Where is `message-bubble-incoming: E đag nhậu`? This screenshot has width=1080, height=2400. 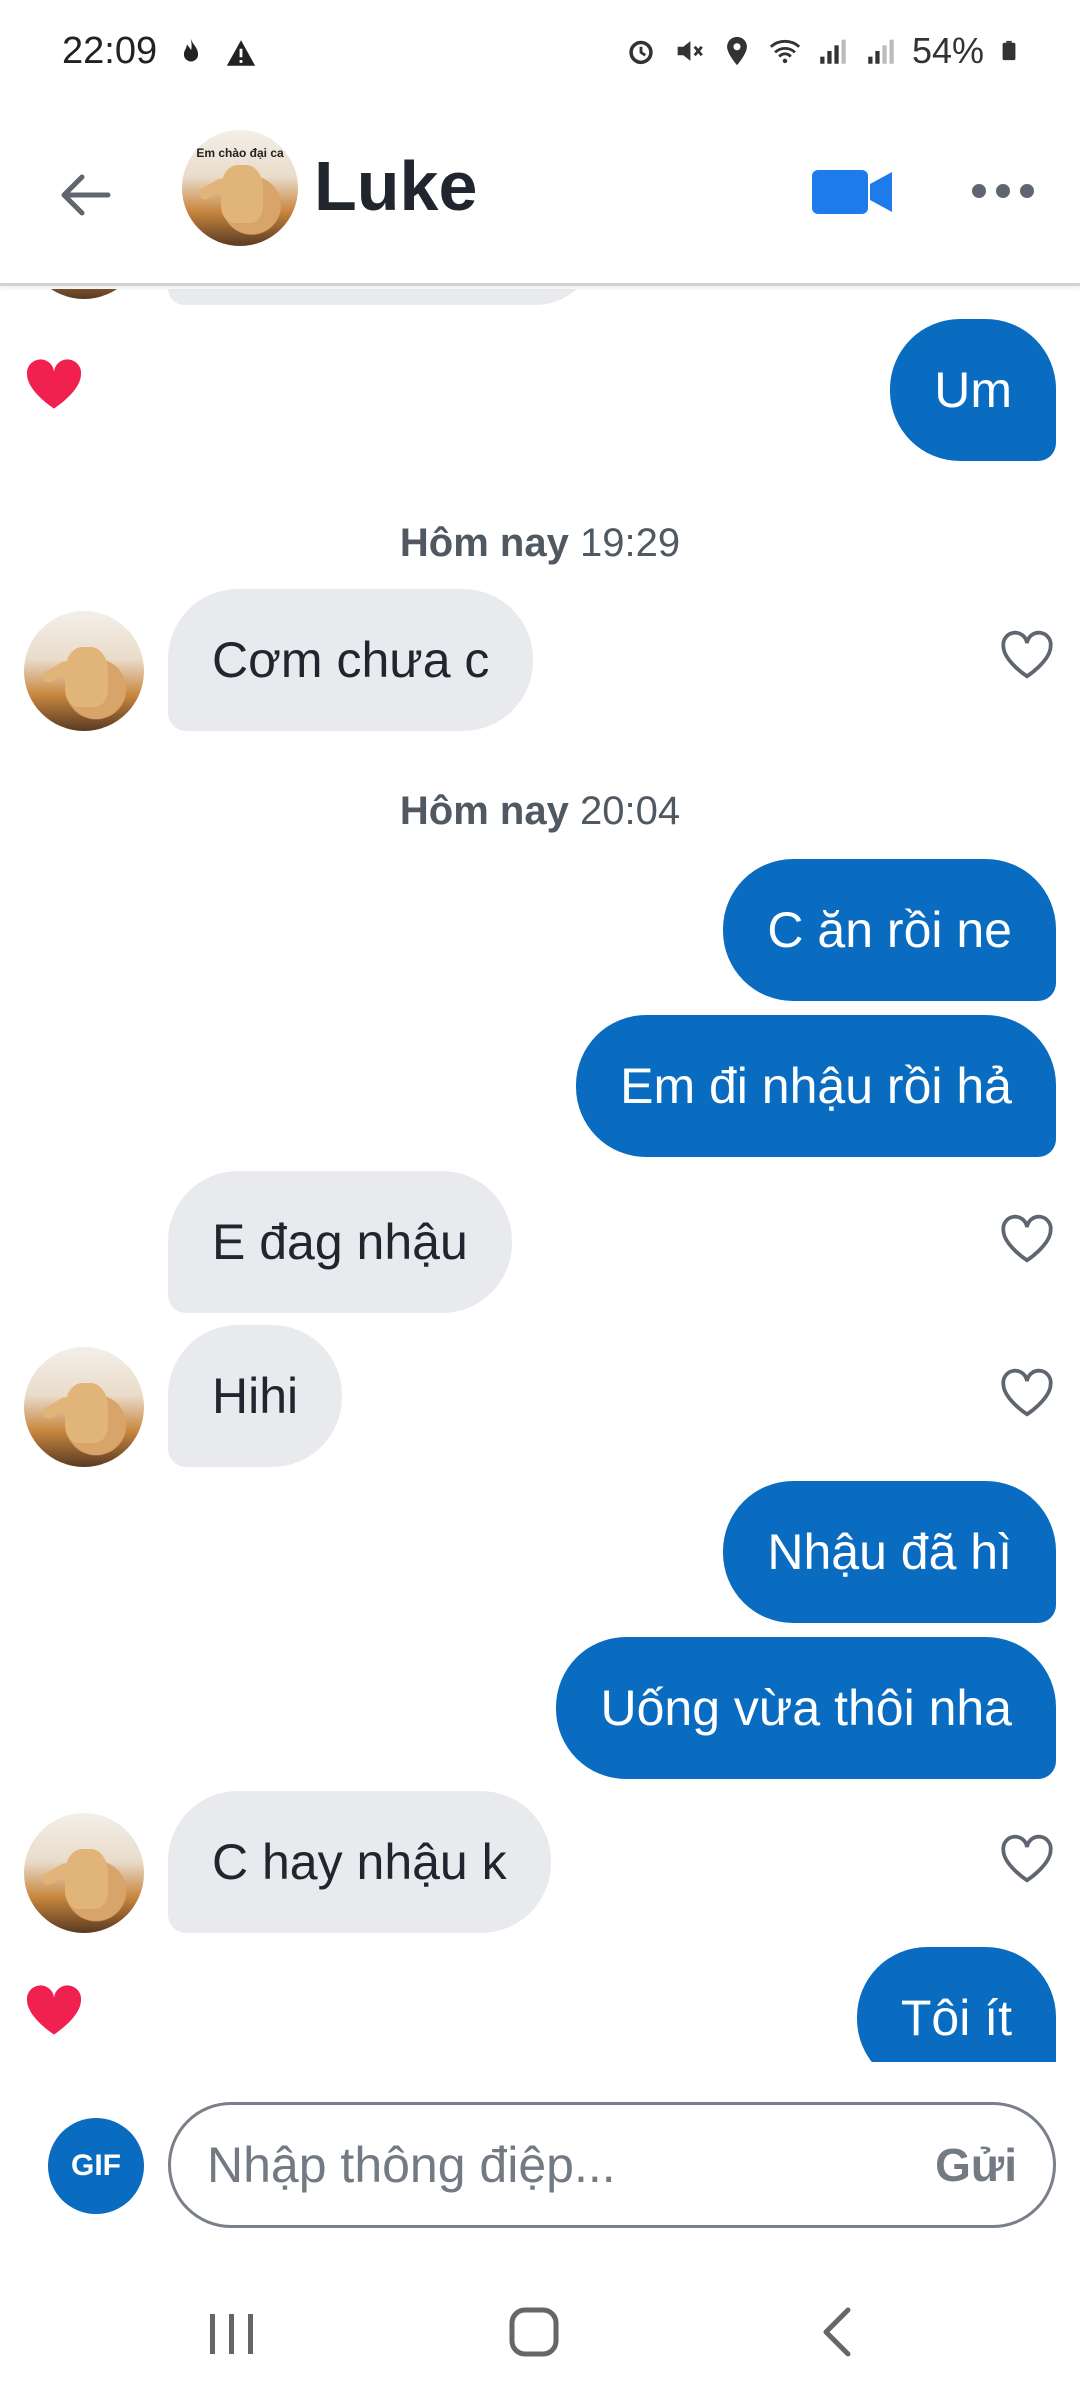
message-bubble-incoming: E đag nhậu is located at coordinates (340, 1242).